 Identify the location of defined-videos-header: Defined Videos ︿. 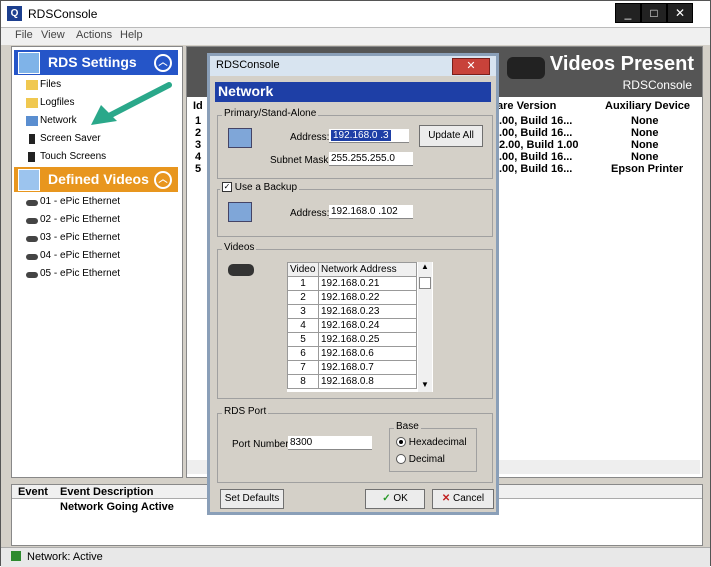
(96, 179).